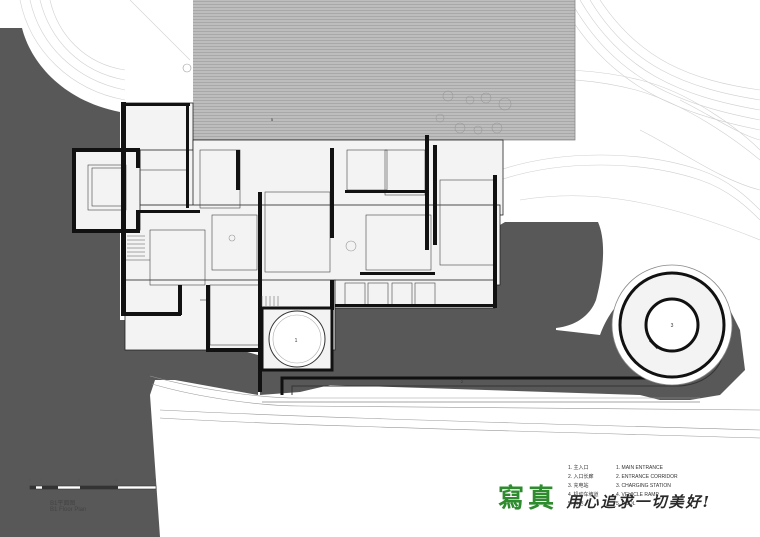 The image size is (760, 537). What do you see at coordinates (384, 70) in the screenshot?
I see `pool-hatch` at bounding box center [384, 70].